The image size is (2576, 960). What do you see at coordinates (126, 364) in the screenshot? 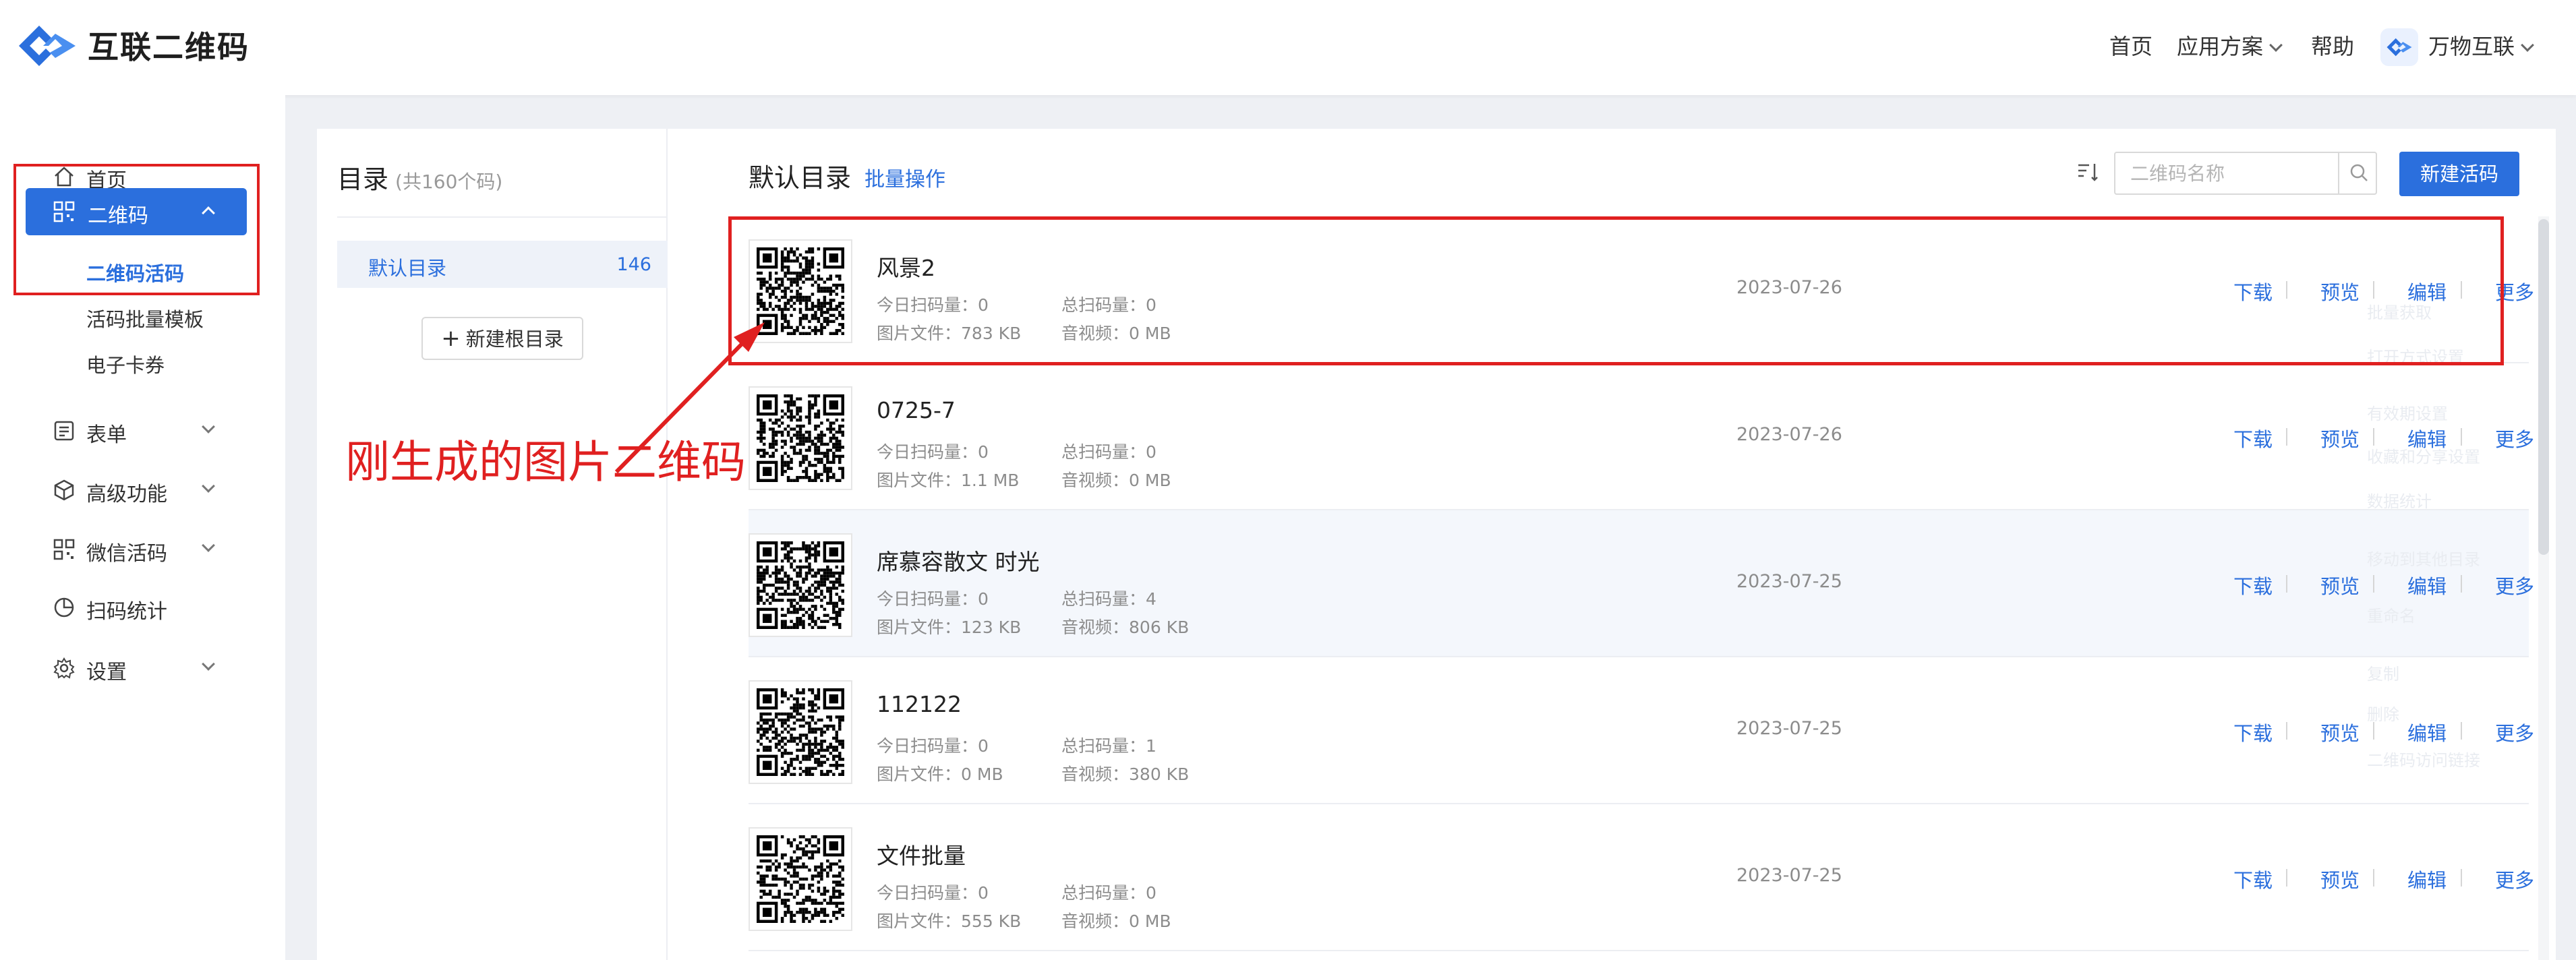
I see `sidebar-sub-ecoupon: 电子卡券` at bounding box center [126, 364].